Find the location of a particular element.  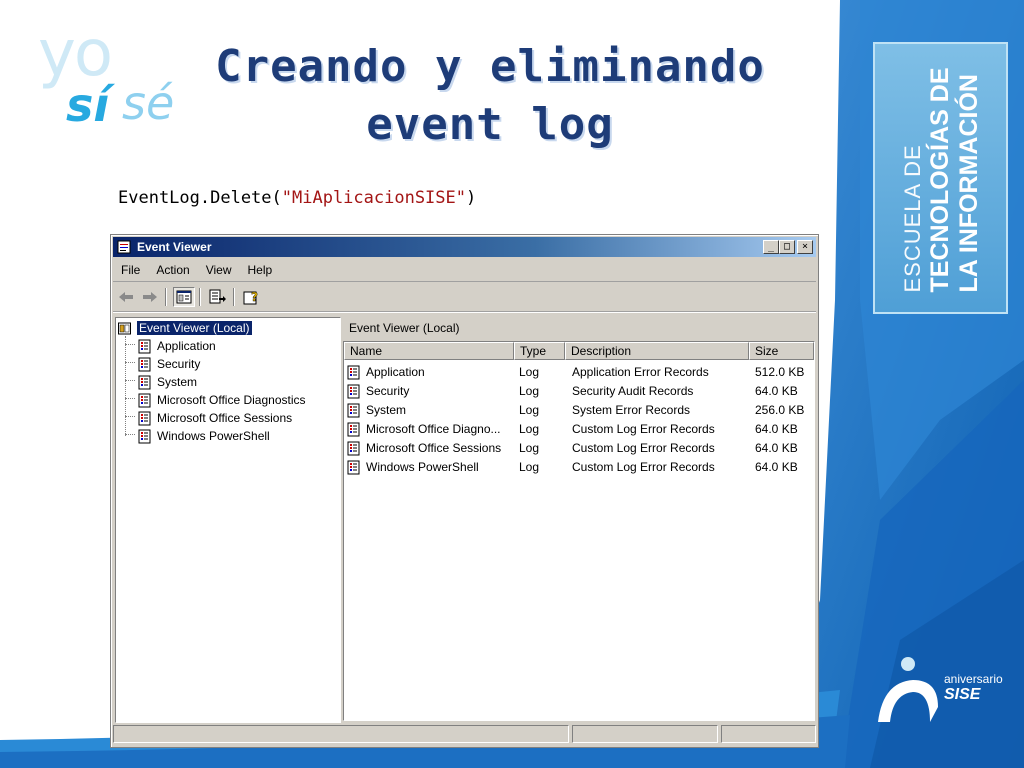

school-label-line2: TECNOLOGÍAS DE is located at coordinates (940, 180).